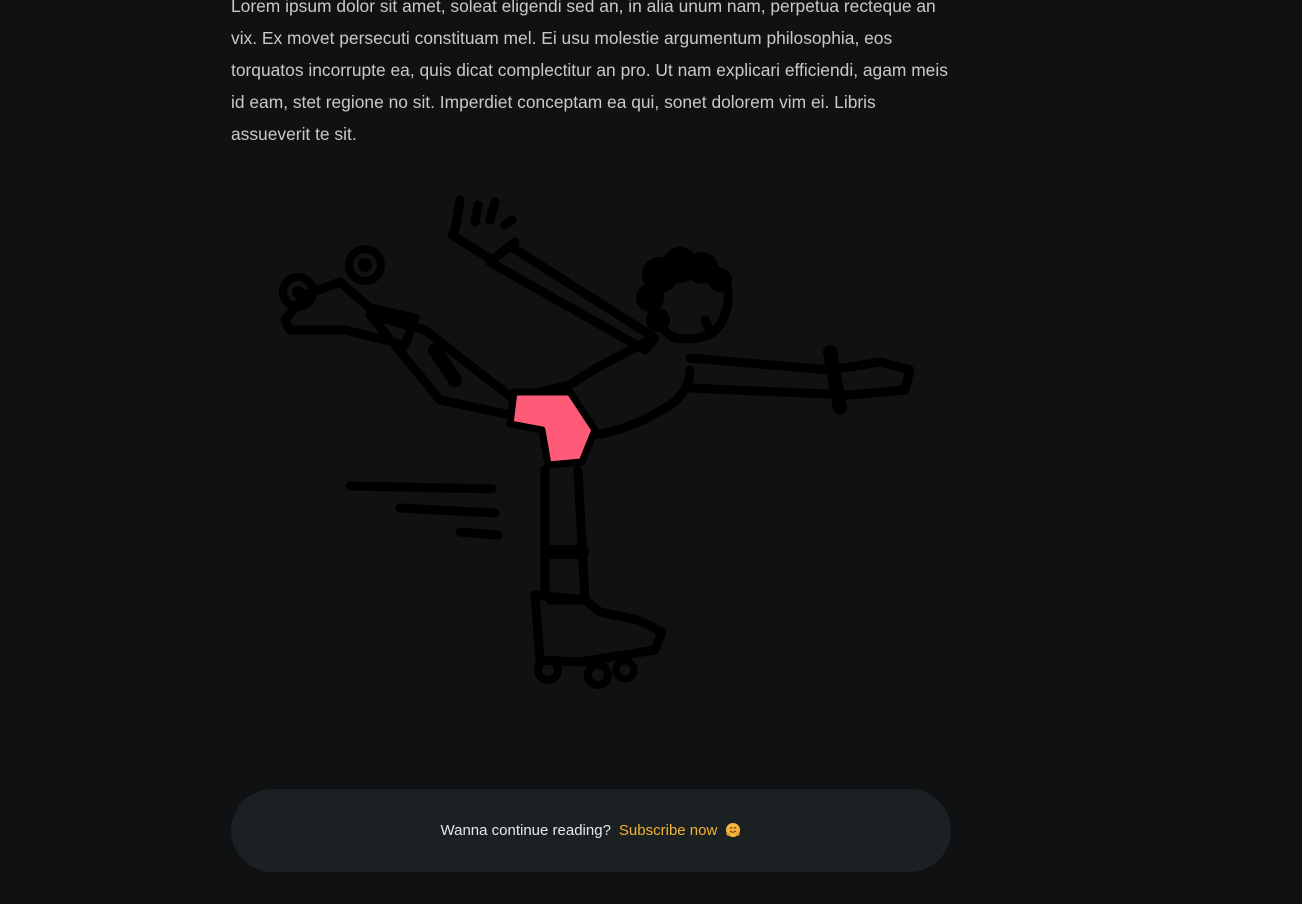 The image size is (1302, 904). What do you see at coordinates (668, 830) in the screenshot?
I see `subscribe-link-label: Subscribe now` at bounding box center [668, 830].